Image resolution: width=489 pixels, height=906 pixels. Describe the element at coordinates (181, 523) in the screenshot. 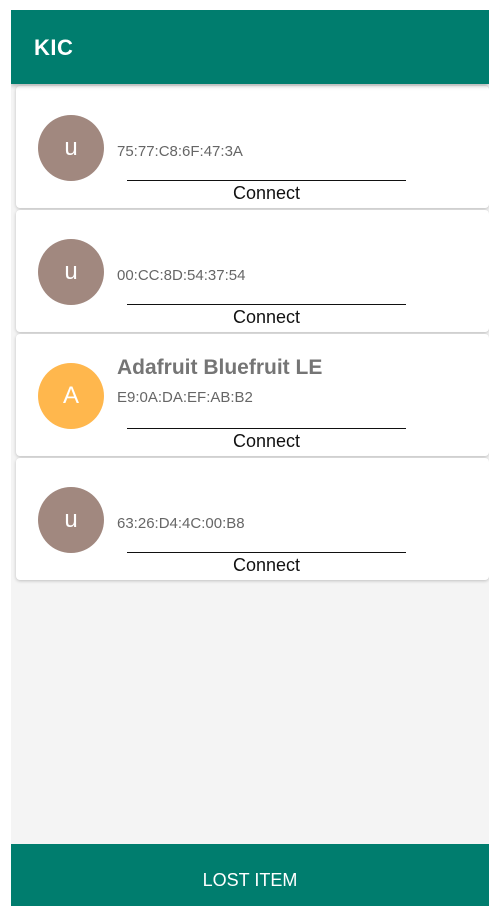

I see `device-address: 63:26:D4:4C:00:B8` at that location.